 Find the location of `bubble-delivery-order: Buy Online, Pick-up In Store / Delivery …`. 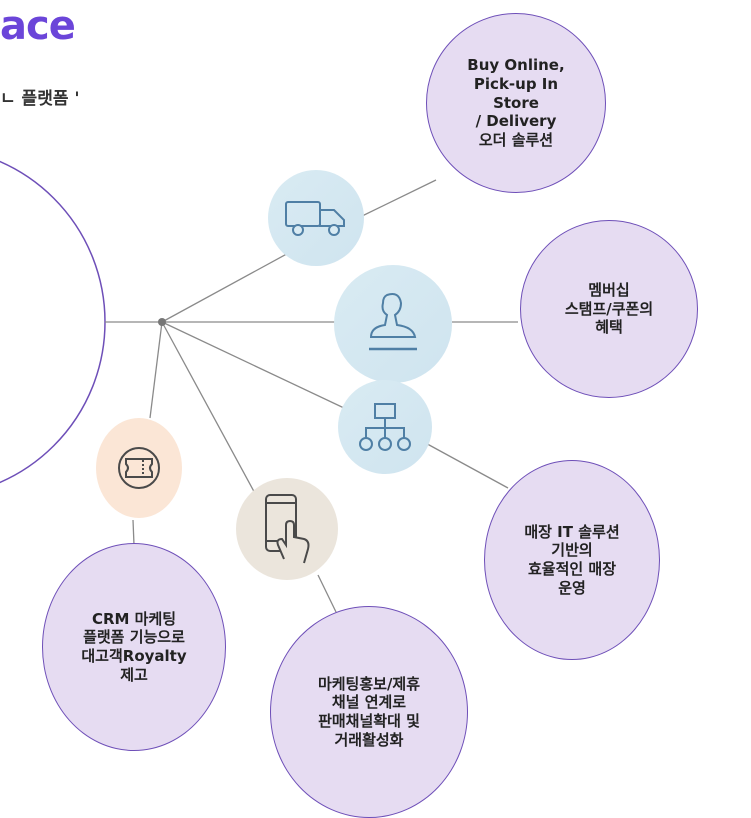

bubble-delivery-order: Buy Online, Pick-up In Store / Delivery … is located at coordinates (516, 103).